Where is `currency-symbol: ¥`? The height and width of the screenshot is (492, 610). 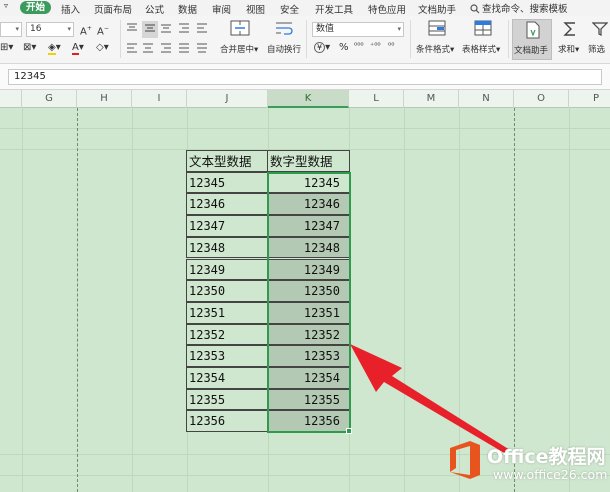
currency-symbol: ¥ is located at coordinates (320, 47).